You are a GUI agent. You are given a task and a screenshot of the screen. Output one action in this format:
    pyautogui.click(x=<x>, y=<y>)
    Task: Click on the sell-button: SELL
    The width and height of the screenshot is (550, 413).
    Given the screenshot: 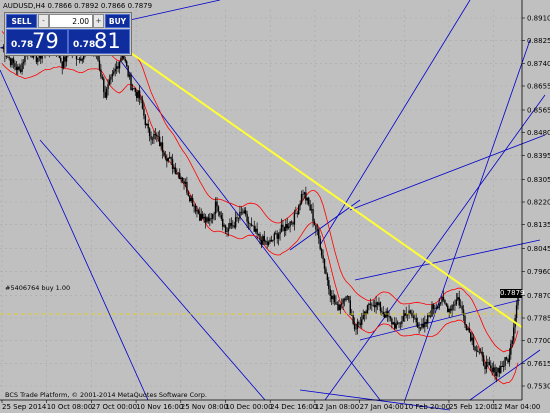 What is the action you would take?
    pyautogui.click(x=21, y=21)
    